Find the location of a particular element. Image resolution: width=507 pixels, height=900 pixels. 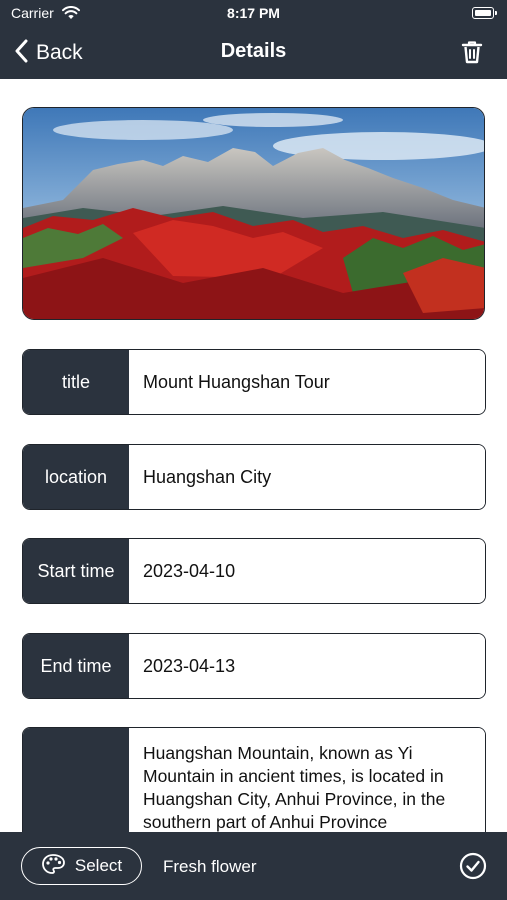

top-bar: Carrier 8:17 PM Back Details is located at coordinates (253, 39).